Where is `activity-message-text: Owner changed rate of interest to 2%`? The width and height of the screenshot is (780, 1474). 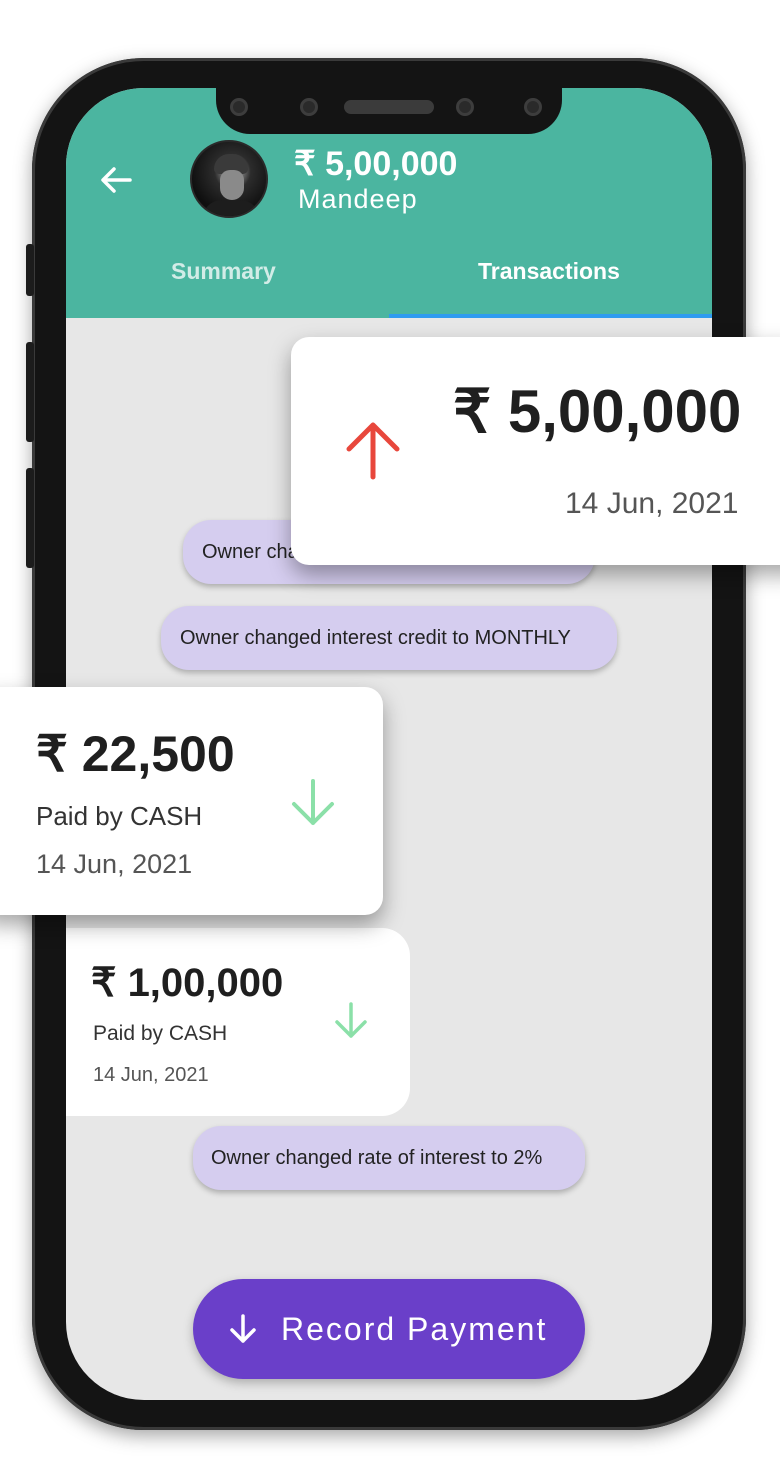 activity-message-text: Owner changed rate of interest to 2% is located at coordinates (377, 1157).